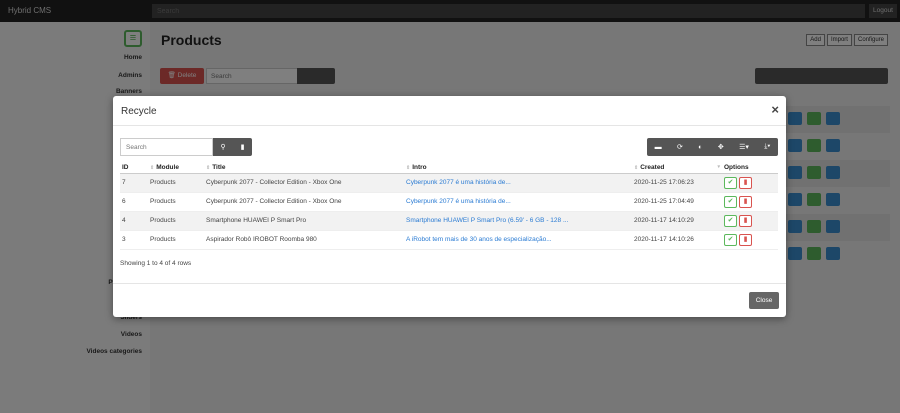 This screenshot has height=413, width=900. What do you see at coordinates (304, 240) in the screenshot?
I see `cell-title: Aspirador Robô IROBOT Roomba 980` at bounding box center [304, 240].